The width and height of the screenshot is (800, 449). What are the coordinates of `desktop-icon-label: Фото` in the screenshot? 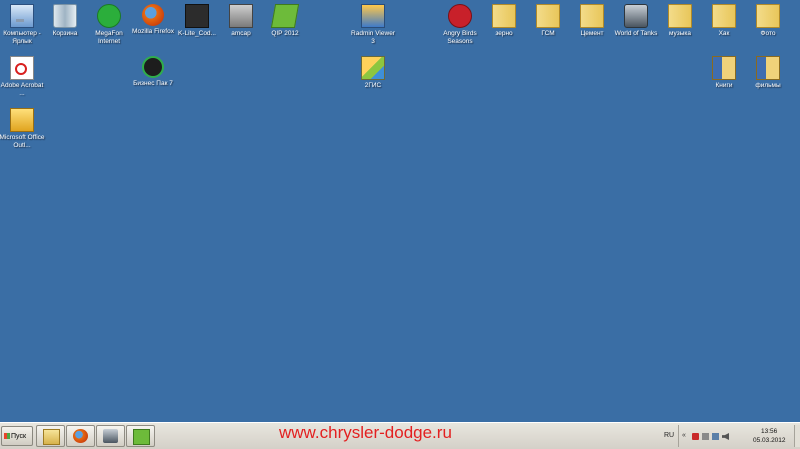 It's located at (768, 33).